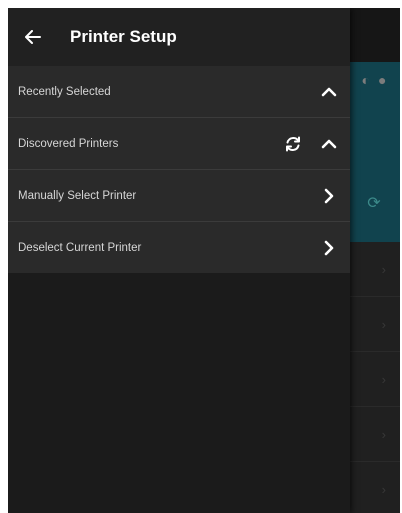 This screenshot has width=402, height=513. Describe the element at coordinates (77, 195) in the screenshot. I see `menu-item-label: Manually Select Printer` at that location.